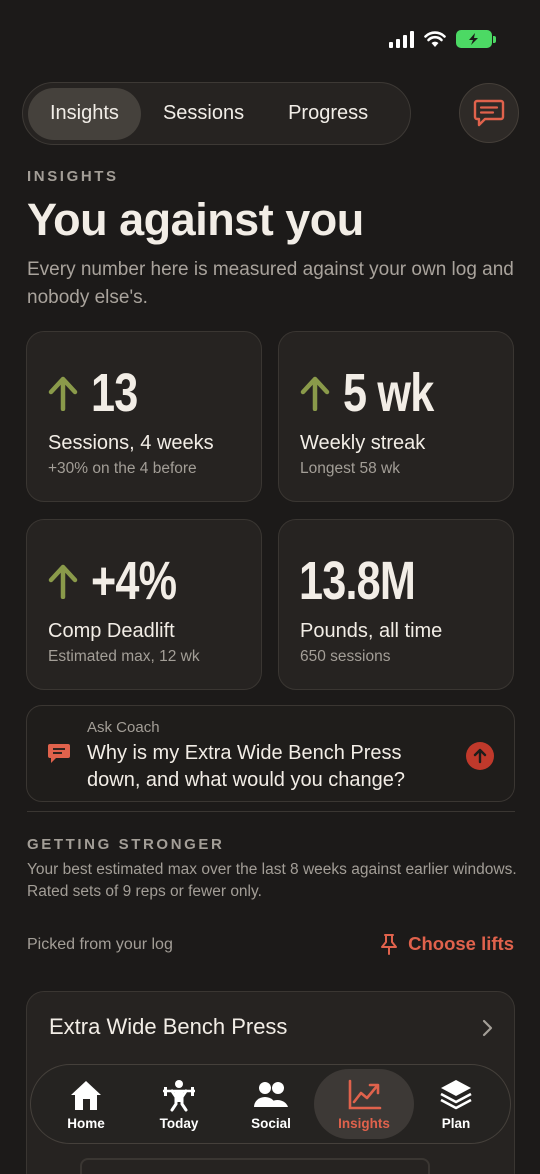 The image size is (540, 1174). Describe the element at coordinates (456, 1123) in the screenshot. I see `nav-plan-label: Plan` at that location.